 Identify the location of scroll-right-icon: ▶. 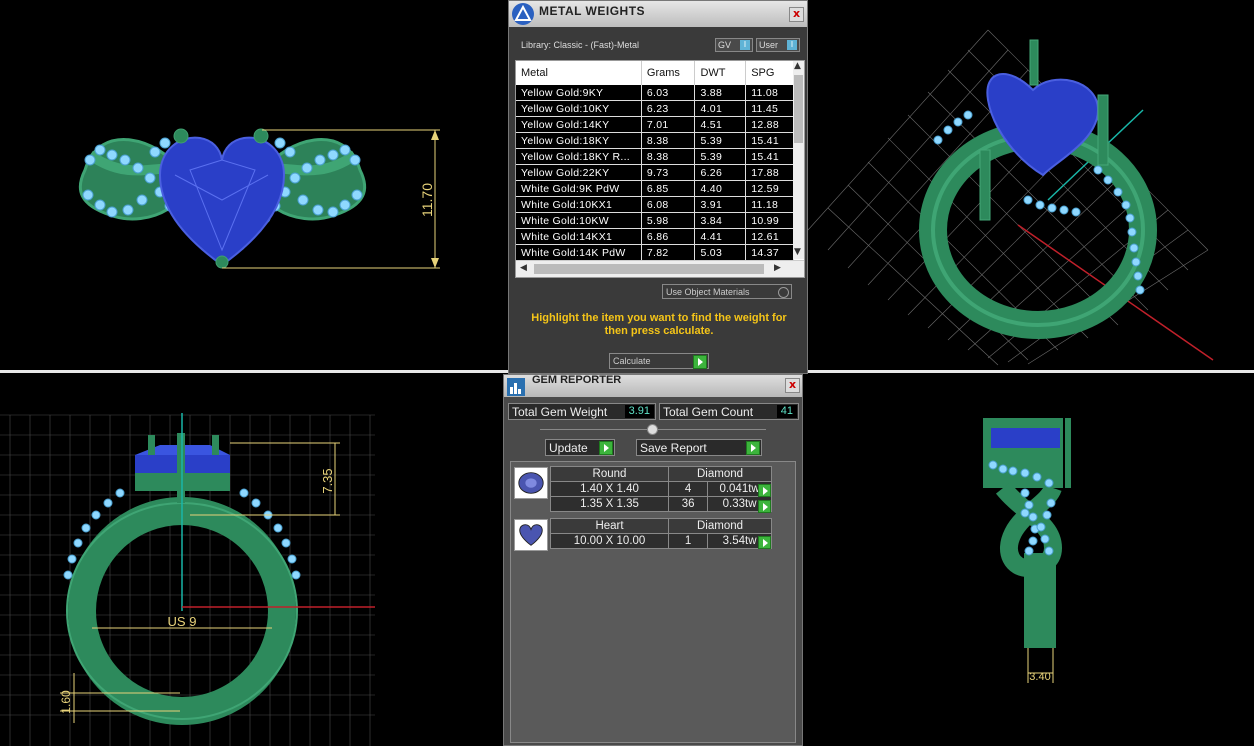
(777, 268).